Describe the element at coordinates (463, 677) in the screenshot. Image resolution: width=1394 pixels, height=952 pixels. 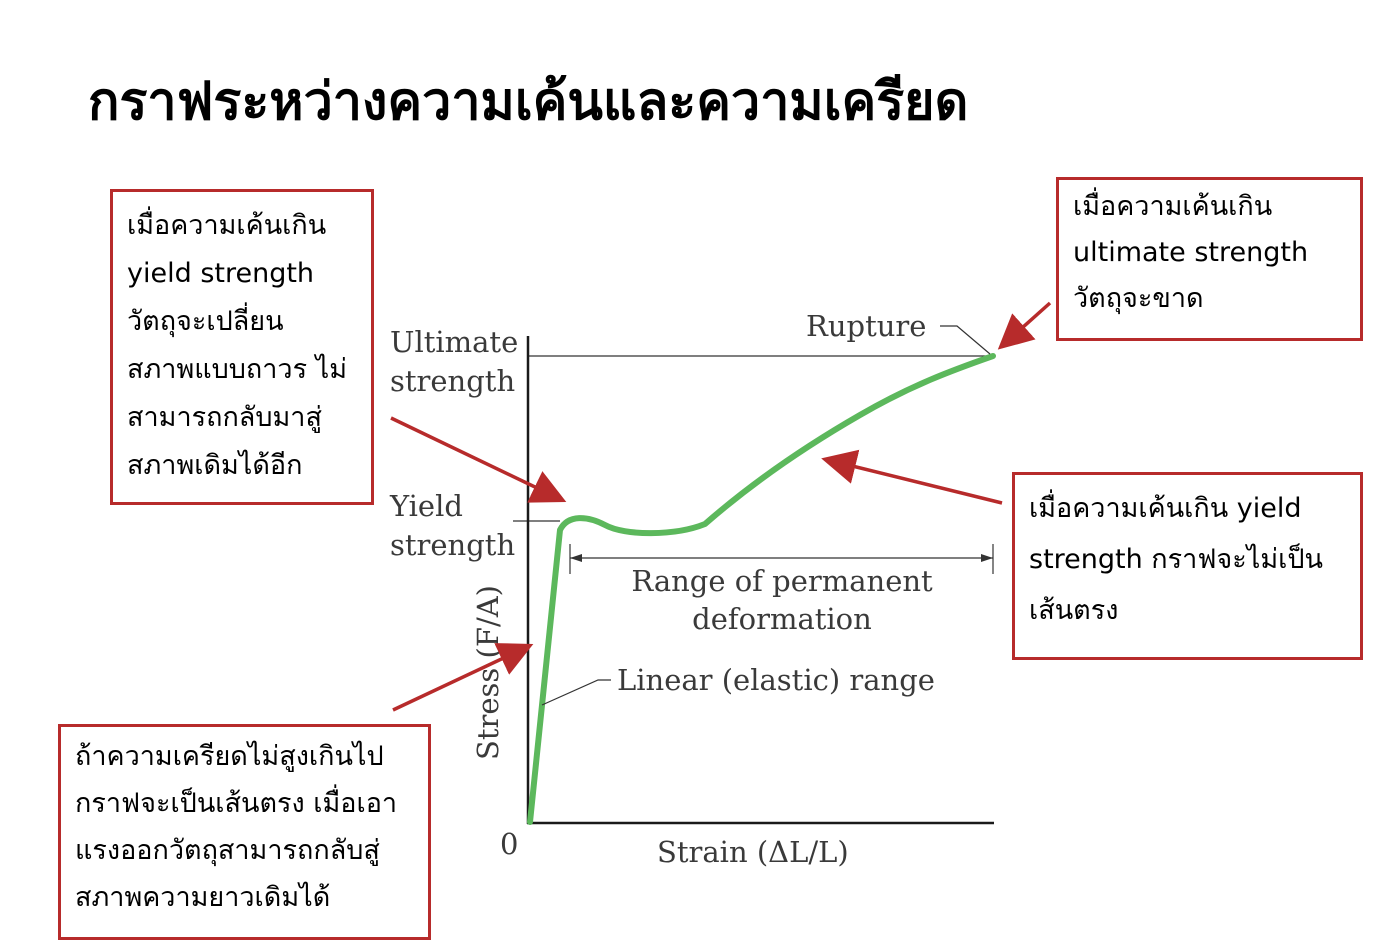
I see `linear-callout-arrow` at that location.